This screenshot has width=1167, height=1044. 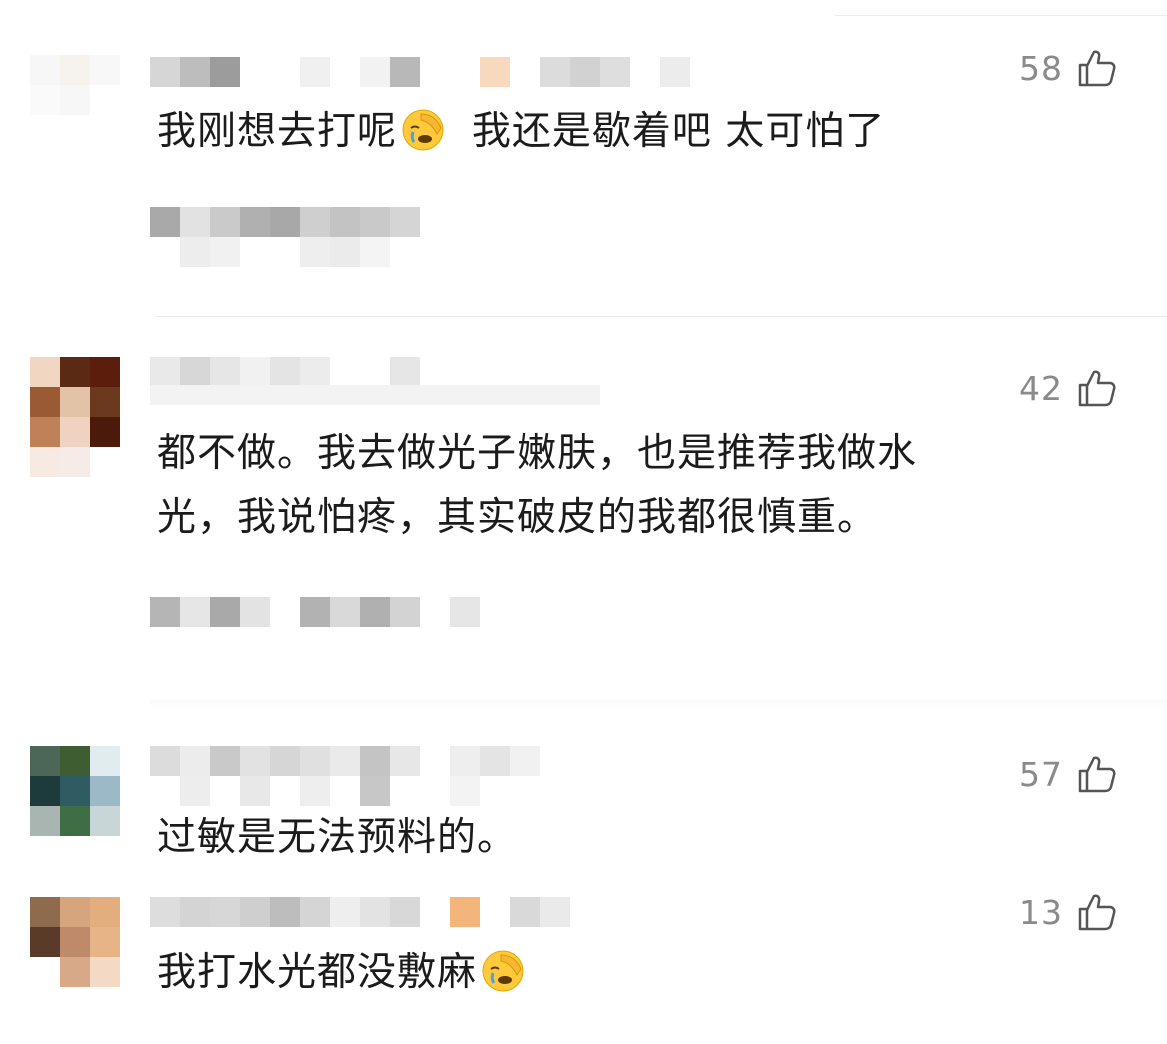 What do you see at coordinates (1068, 774) in the screenshot?
I see `like-button: 57` at bounding box center [1068, 774].